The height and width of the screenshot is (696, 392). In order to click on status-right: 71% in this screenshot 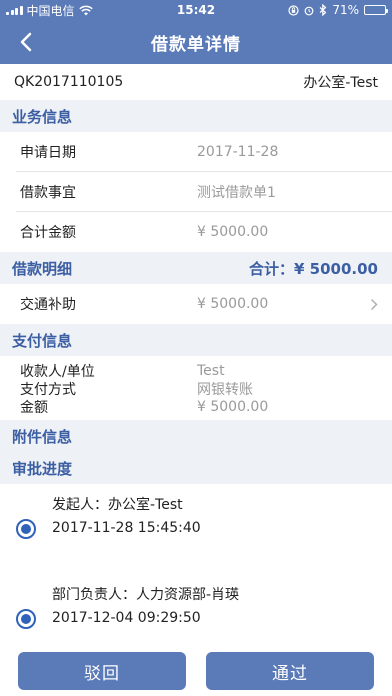, I will do `click(338, 10)`.